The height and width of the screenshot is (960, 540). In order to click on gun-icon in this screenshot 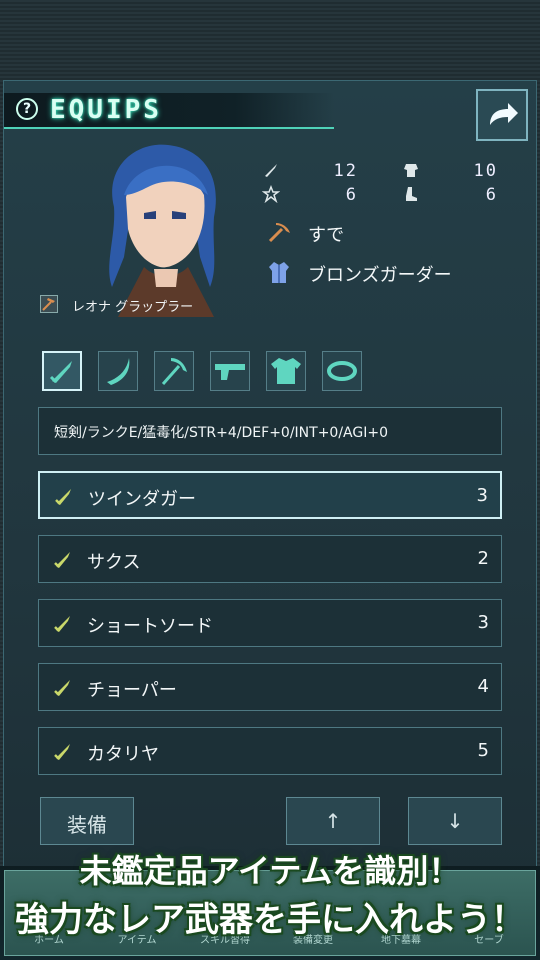, I will do `click(230, 372)`.